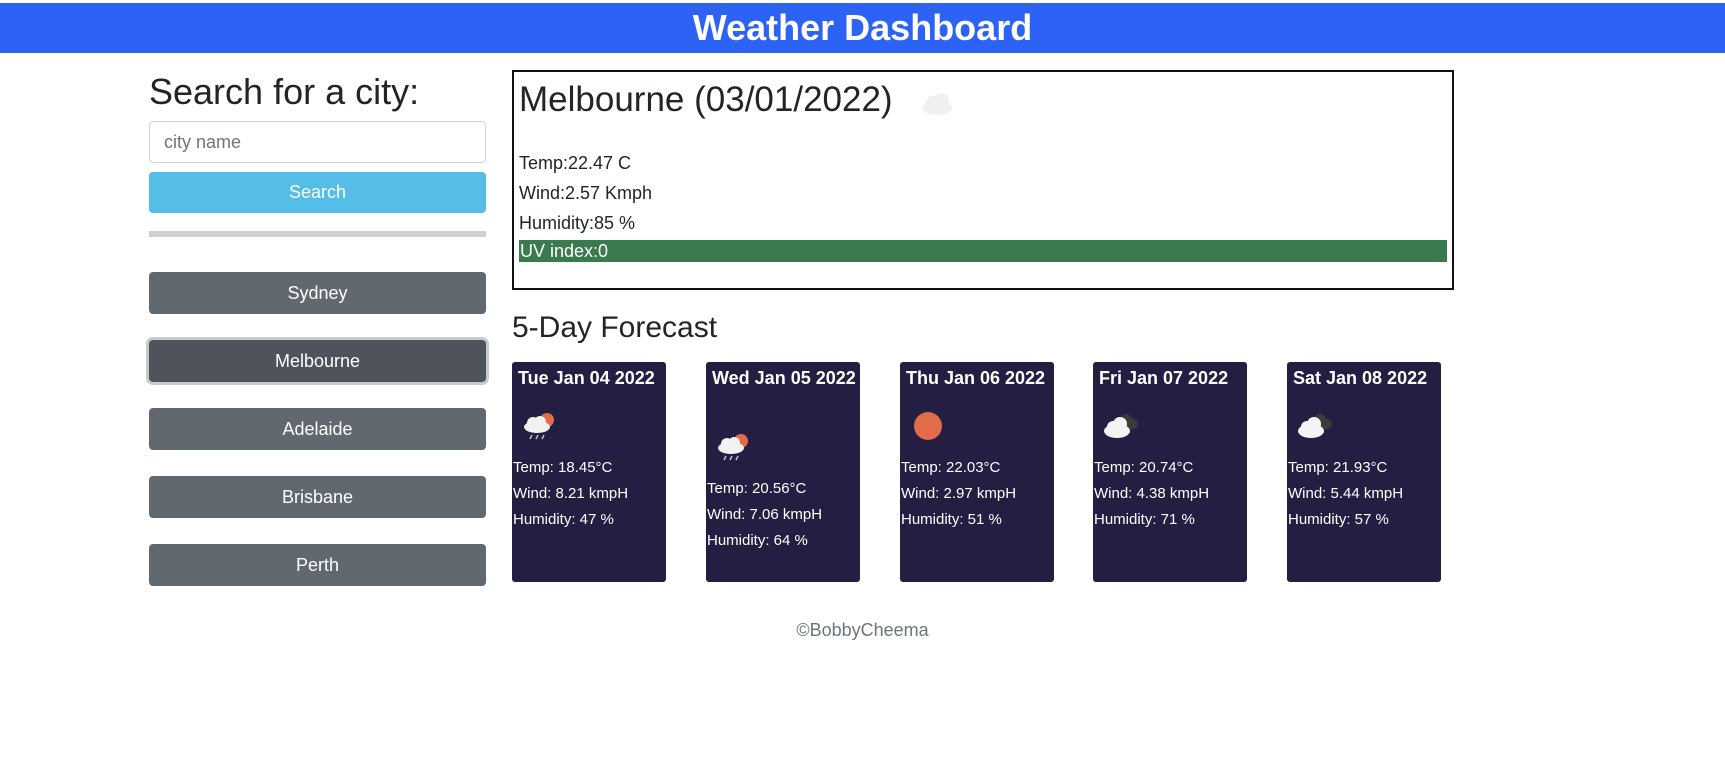 The image size is (1725, 784). I want to click on history-city-melbourne-button: Melbourne, so click(317, 361).